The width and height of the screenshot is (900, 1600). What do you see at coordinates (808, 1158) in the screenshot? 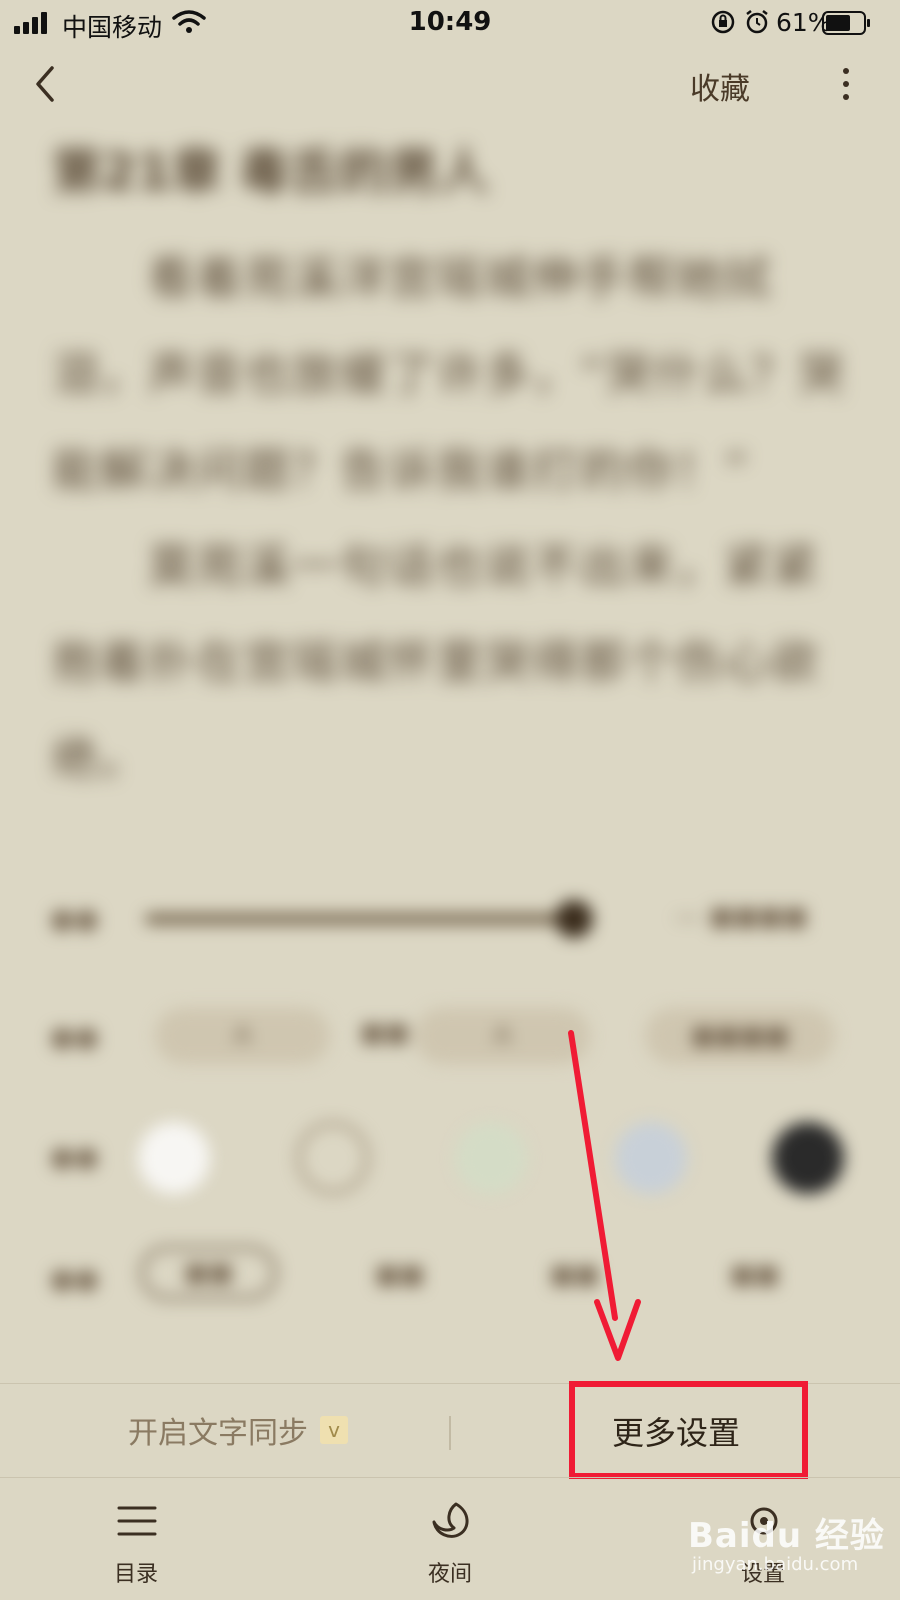
I see `background-dark-swatch` at bounding box center [808, 1158].